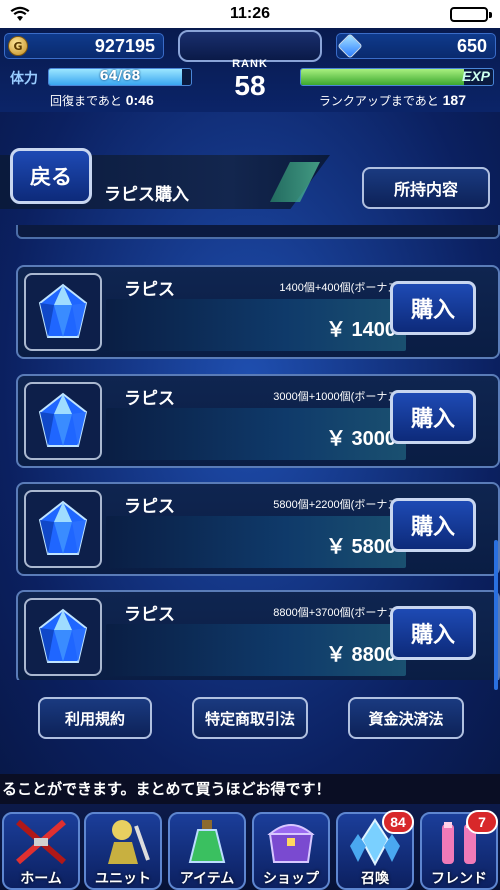  Describe the element at coordinates (471, 14) in the screenshot. I see `battery-icon` at that location.